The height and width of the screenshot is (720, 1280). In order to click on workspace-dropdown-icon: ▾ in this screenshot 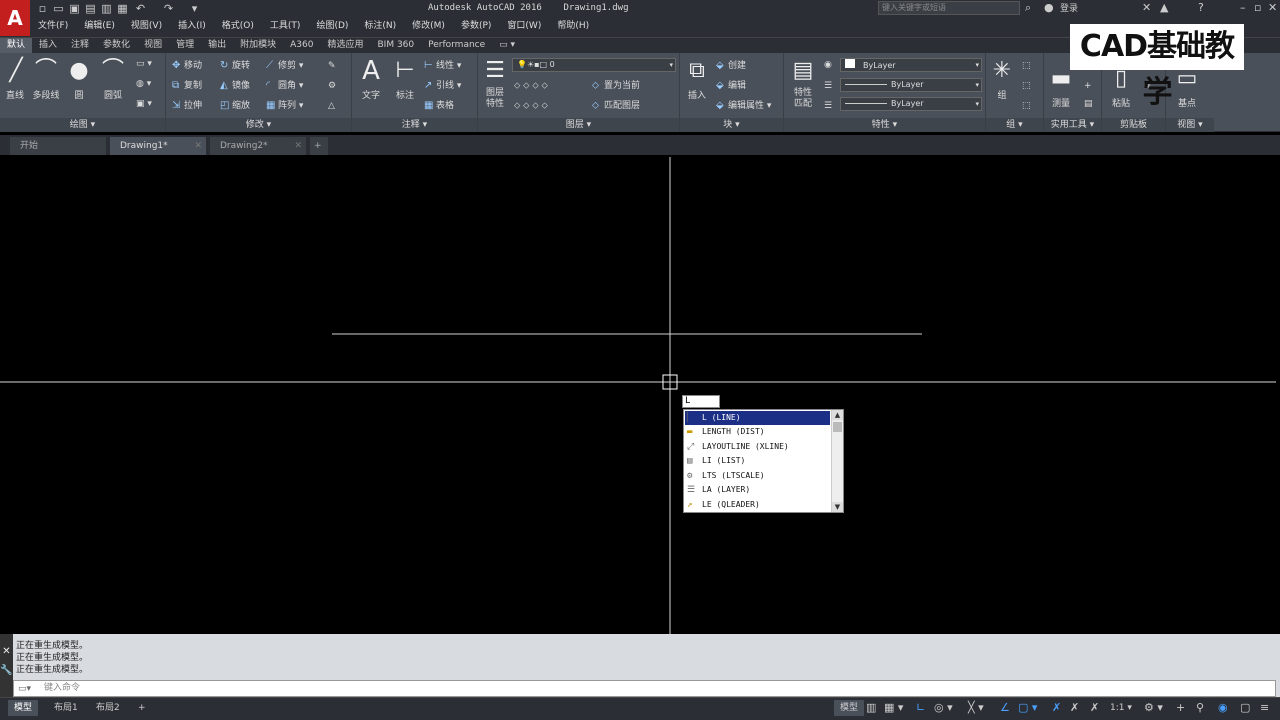, I will do `click(194, 8)`.